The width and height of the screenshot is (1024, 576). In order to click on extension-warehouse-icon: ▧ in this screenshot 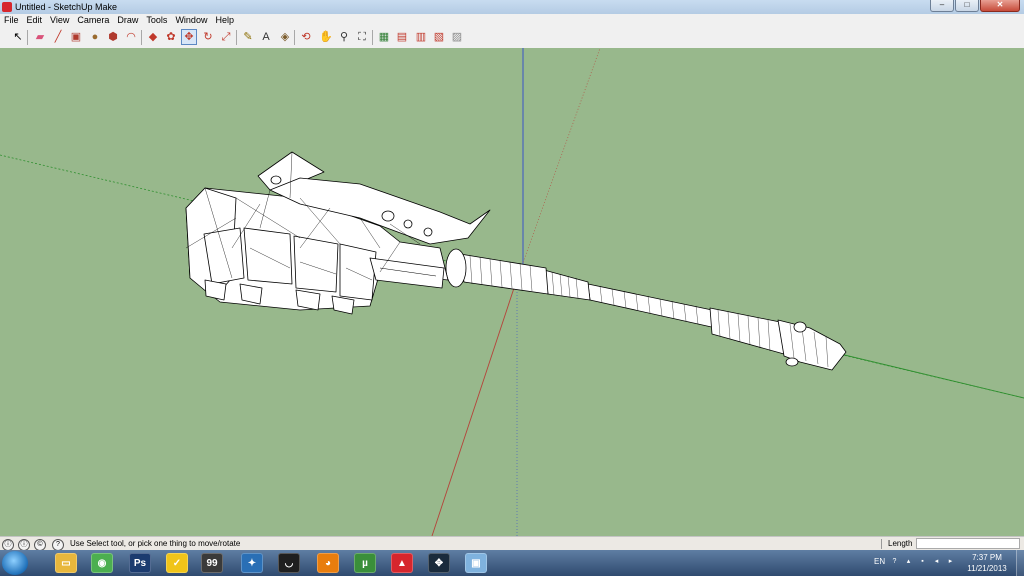, I will do `click(439, 37)`.